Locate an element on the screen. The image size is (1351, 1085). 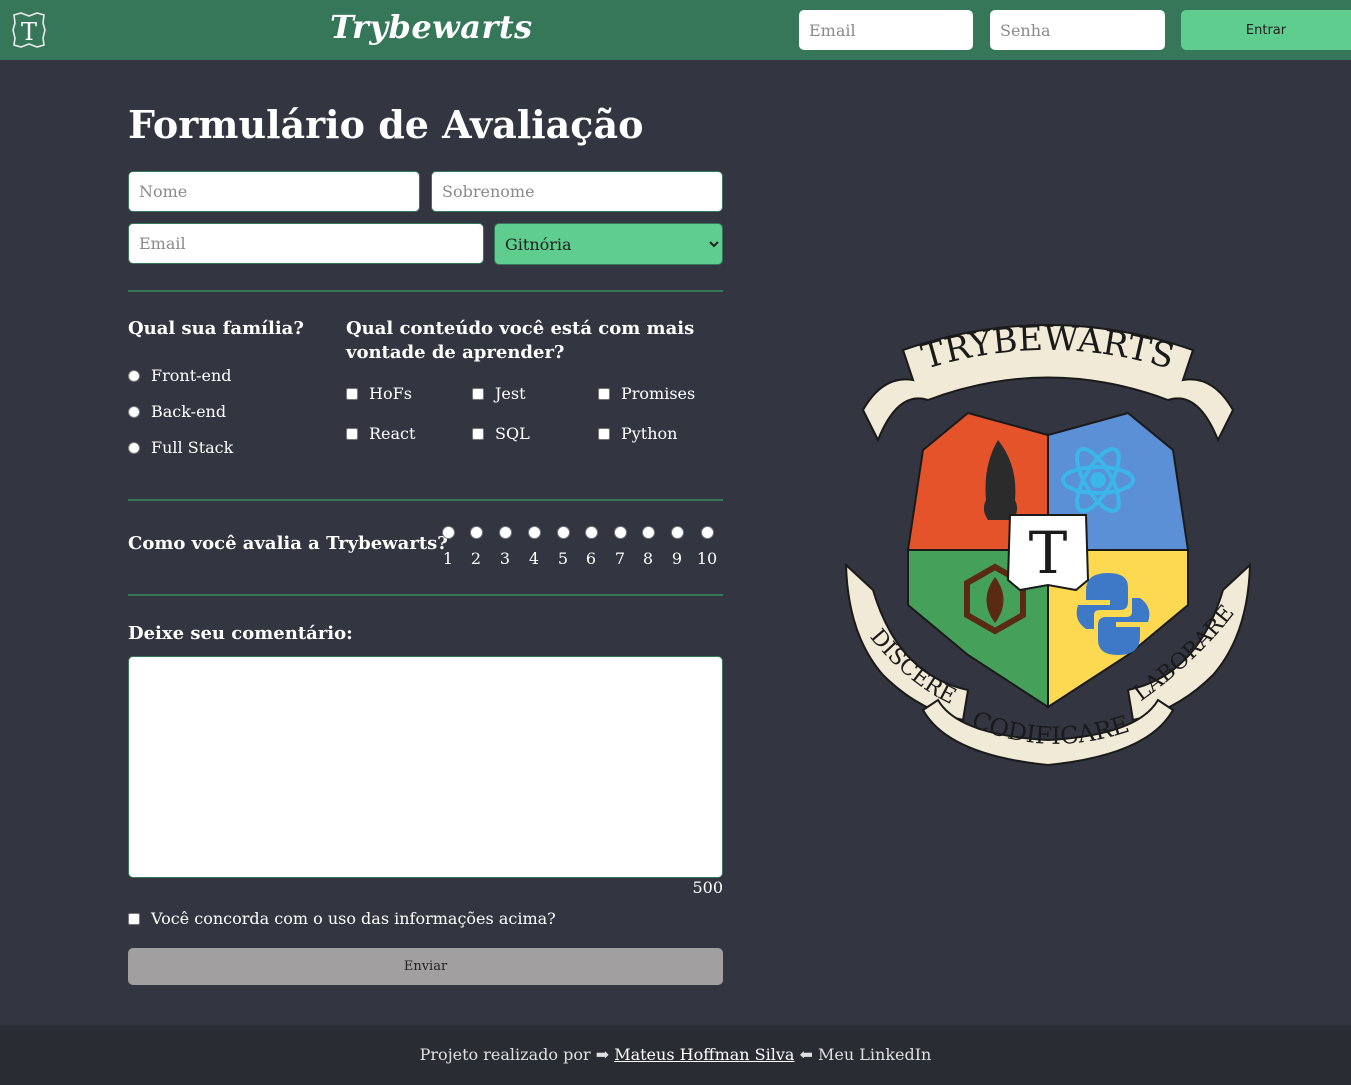
site-title: Trybewarts is located at coordinates (431, 27).